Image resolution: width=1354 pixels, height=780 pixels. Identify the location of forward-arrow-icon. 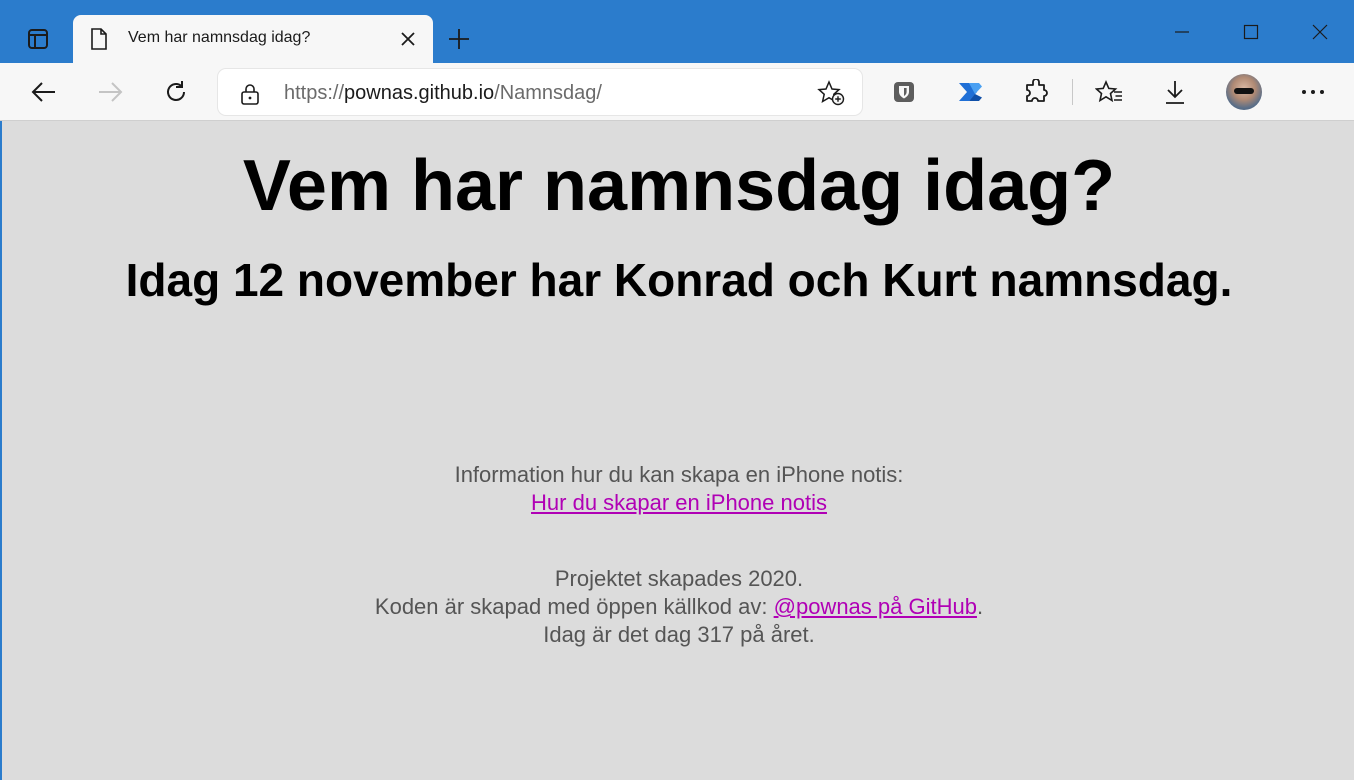
(110, 92).